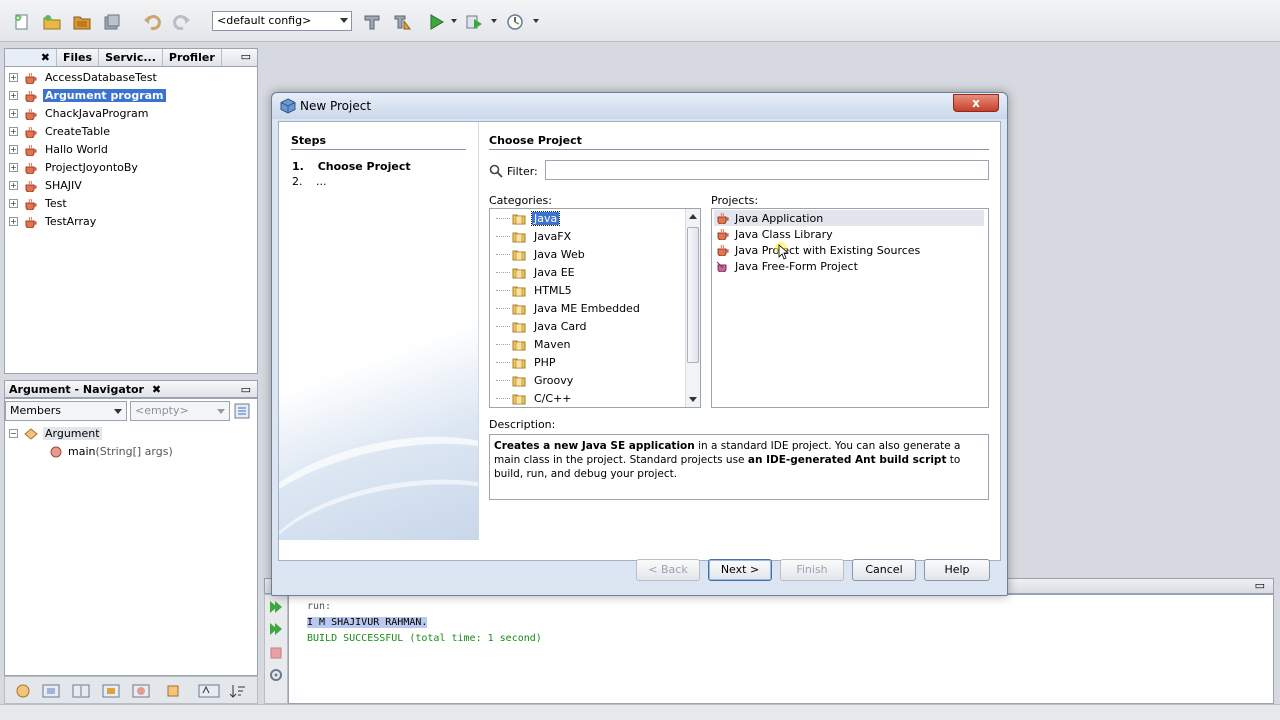 This screenshot has height=720, width=1280. Describe the element at coordinates (849, 218) in the screenshot. I see `project-type-item: Java Application` at that location.